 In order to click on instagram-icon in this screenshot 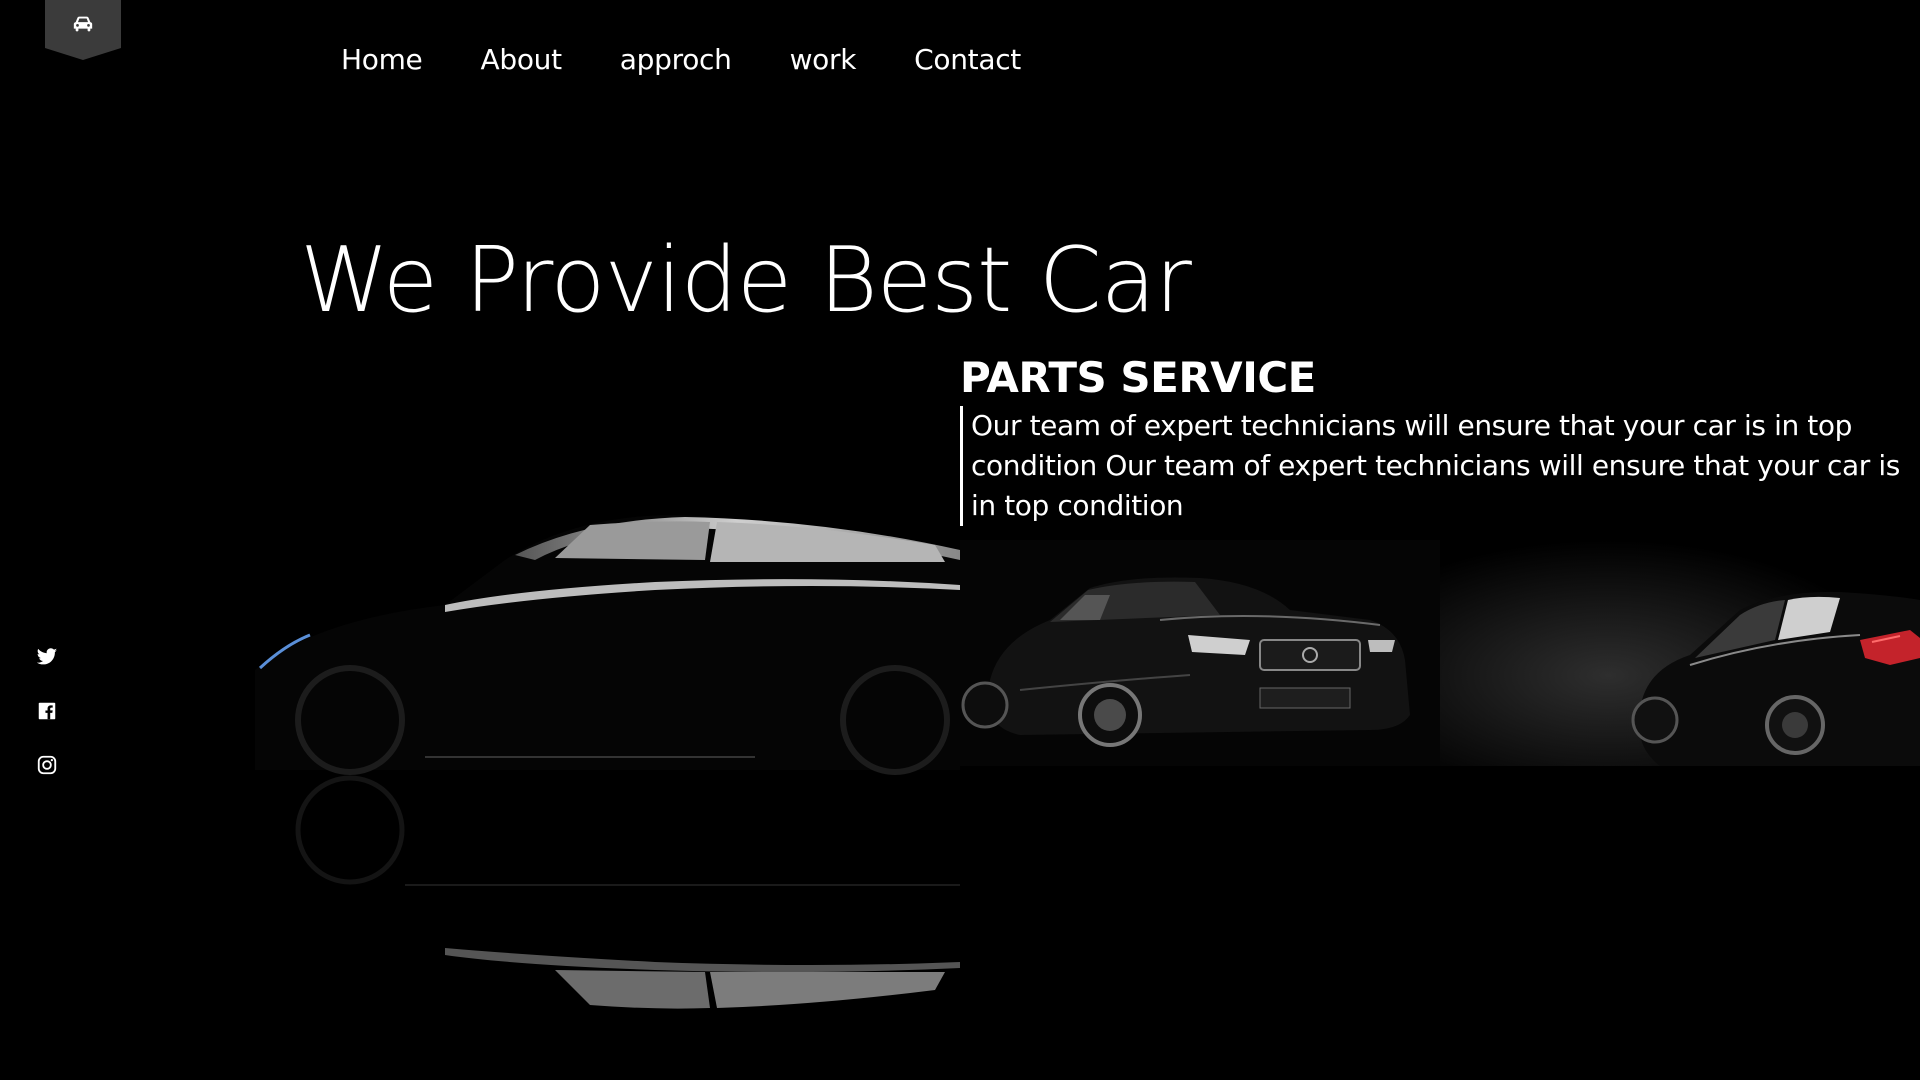, I will do `click(47, 765)`.